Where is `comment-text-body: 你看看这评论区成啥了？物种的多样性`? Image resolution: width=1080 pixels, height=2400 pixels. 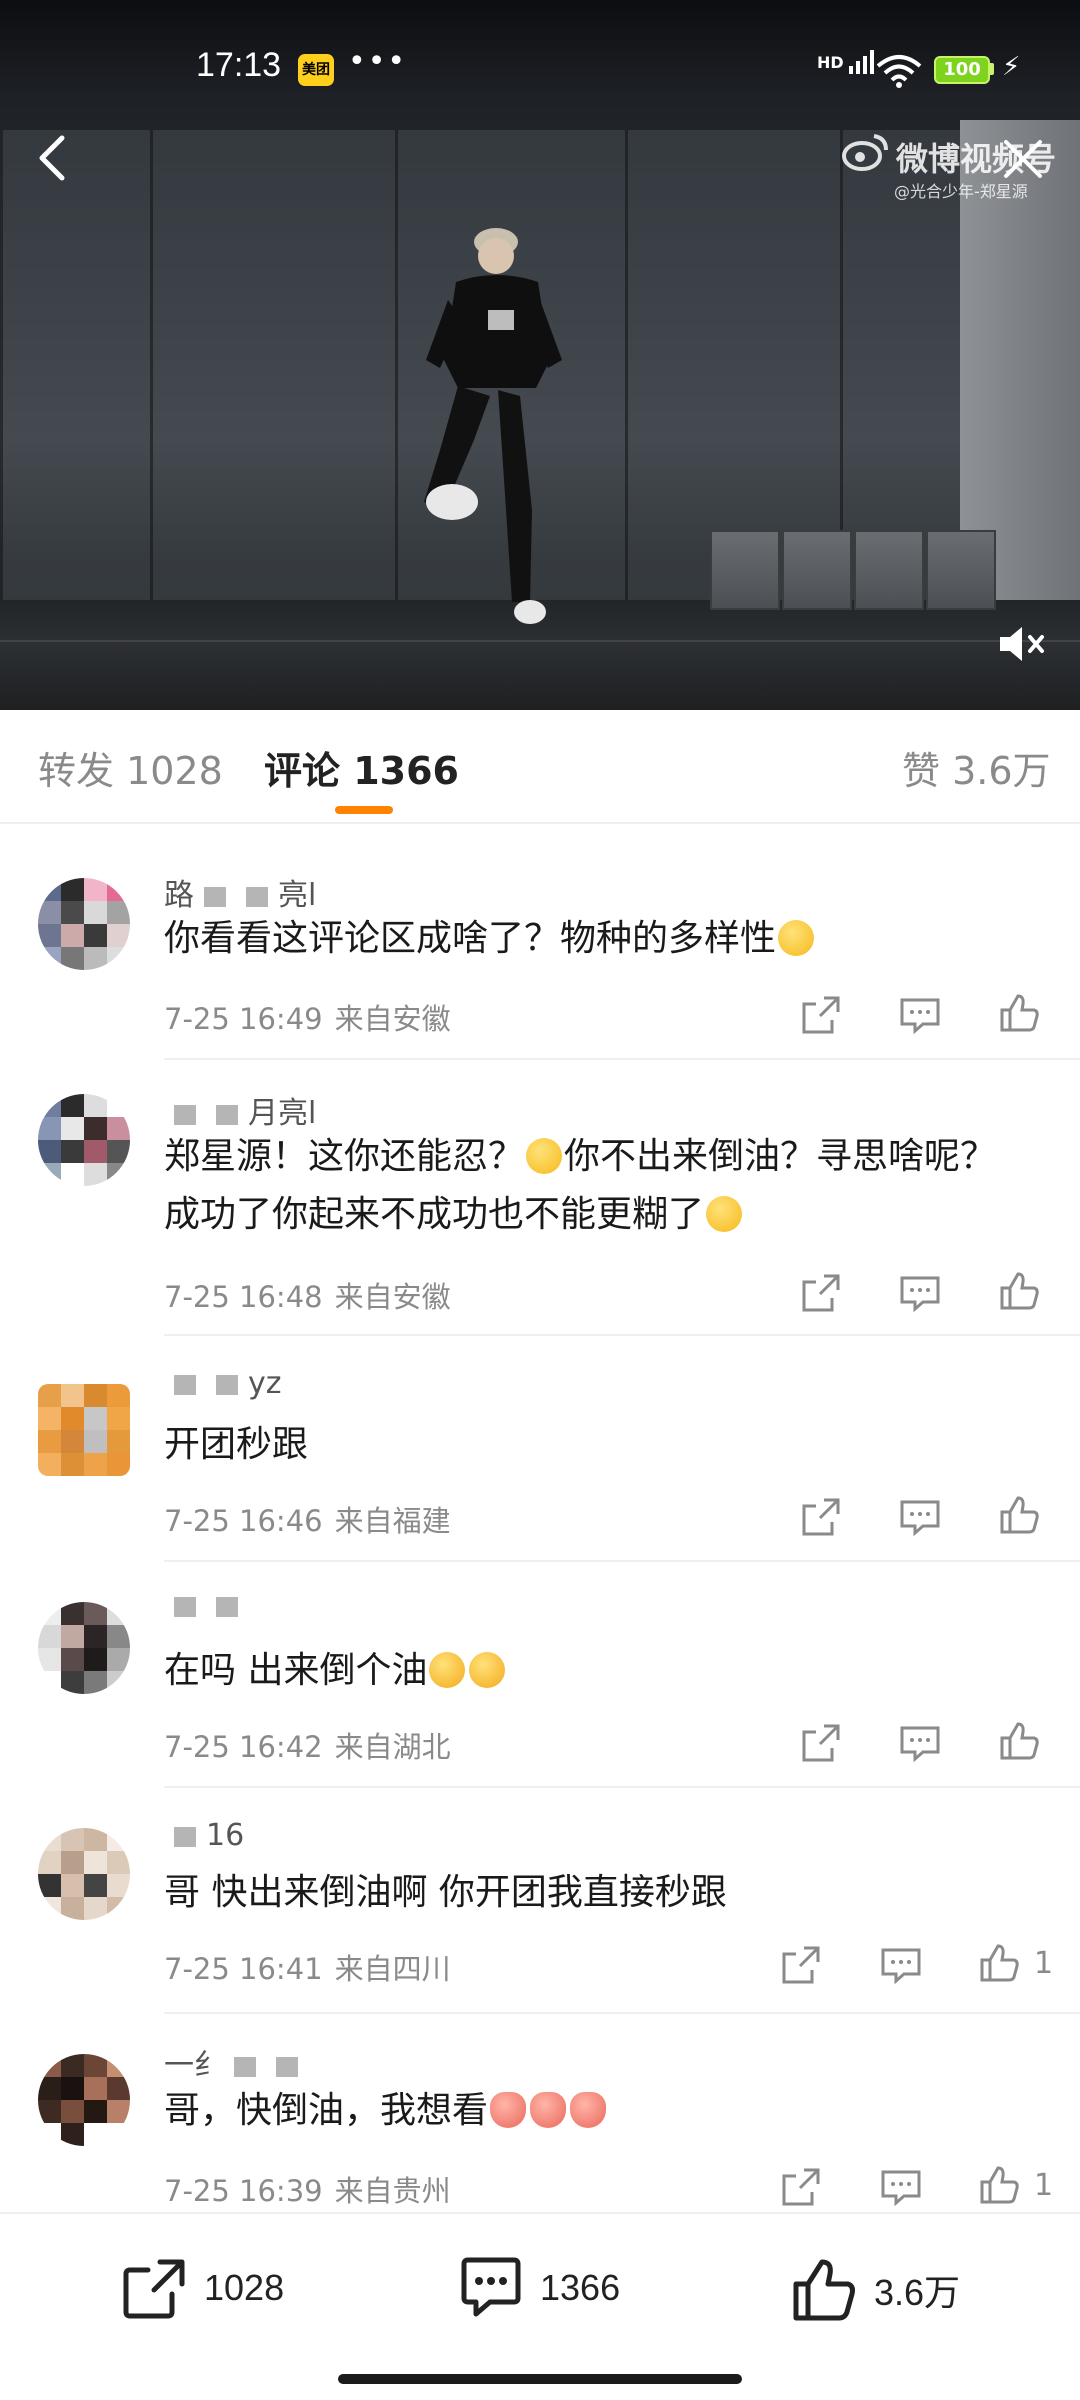 comment-text-body: 你看看这评论区成啥了？物种的多样性 is located at coordinates (470, 938).